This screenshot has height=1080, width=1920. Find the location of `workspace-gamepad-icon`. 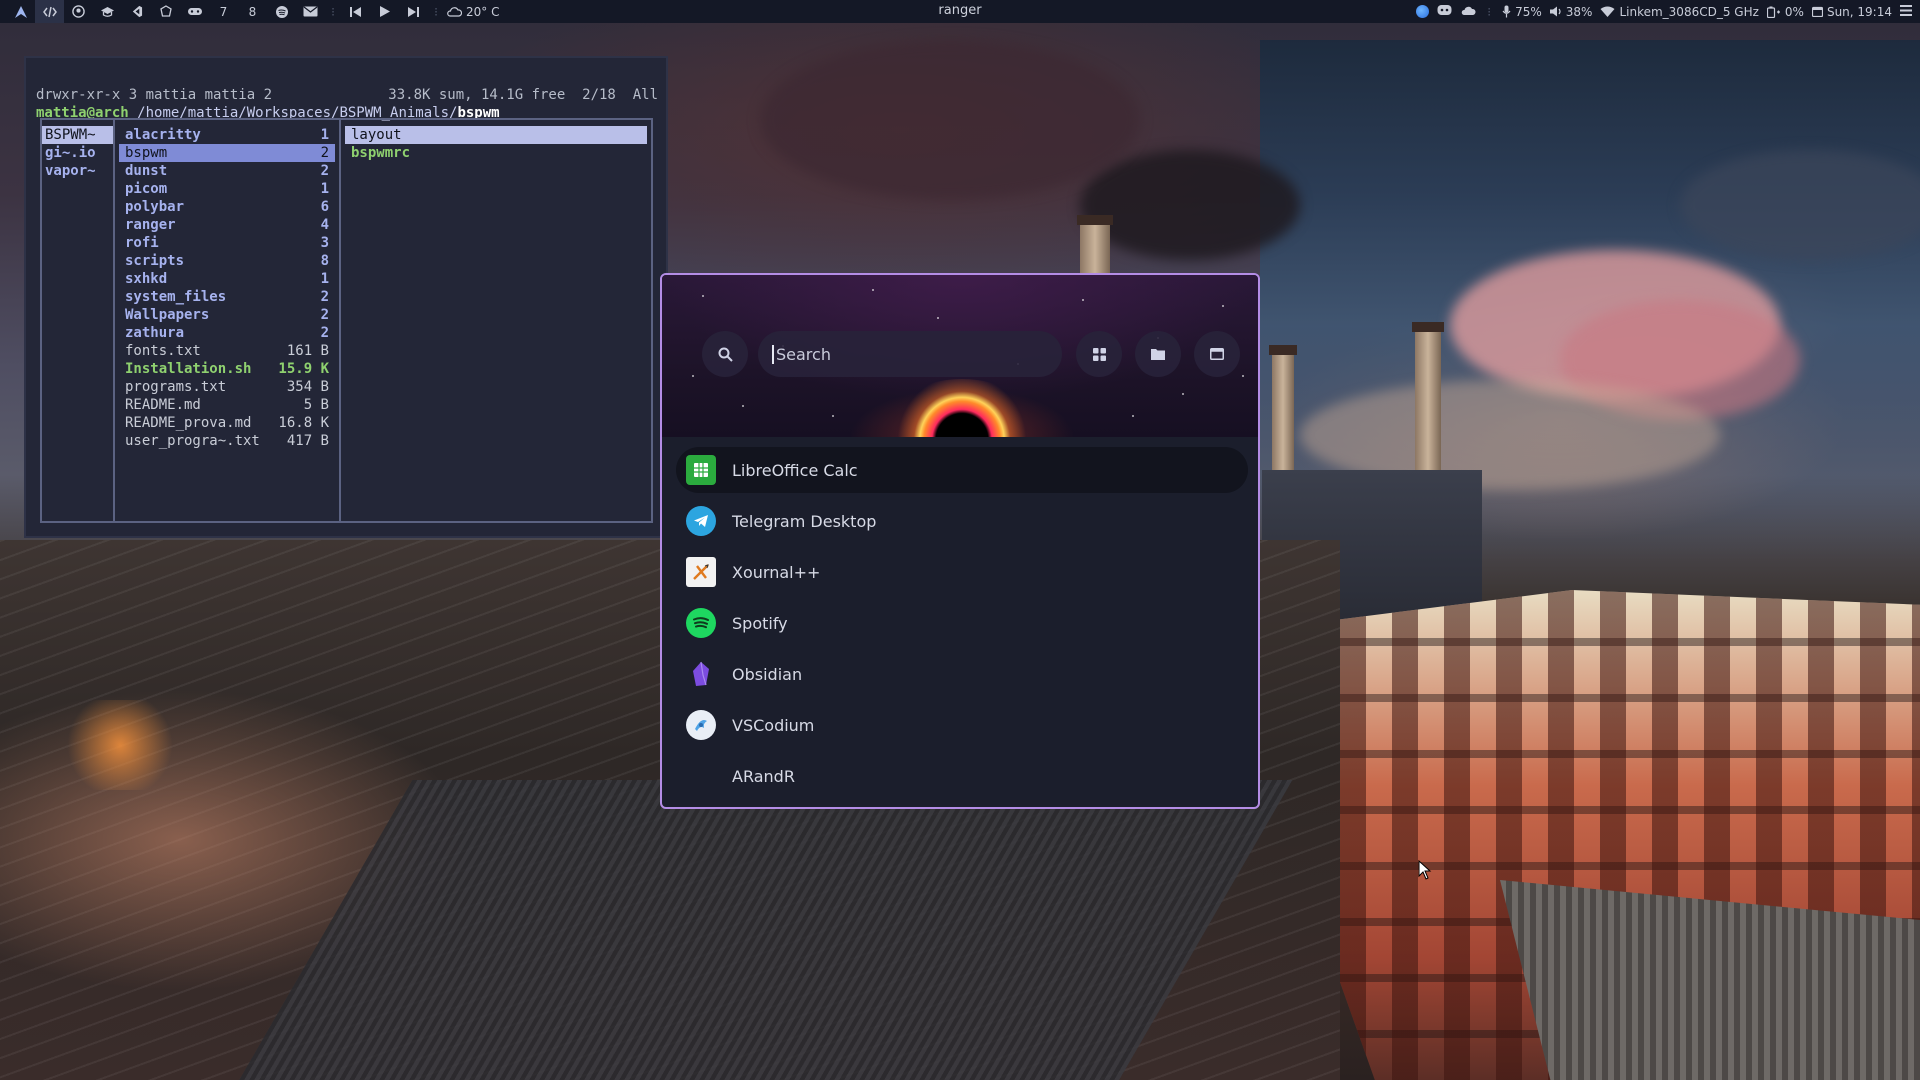

workspace-gamepad-icon is located at coordinates (194, 11).